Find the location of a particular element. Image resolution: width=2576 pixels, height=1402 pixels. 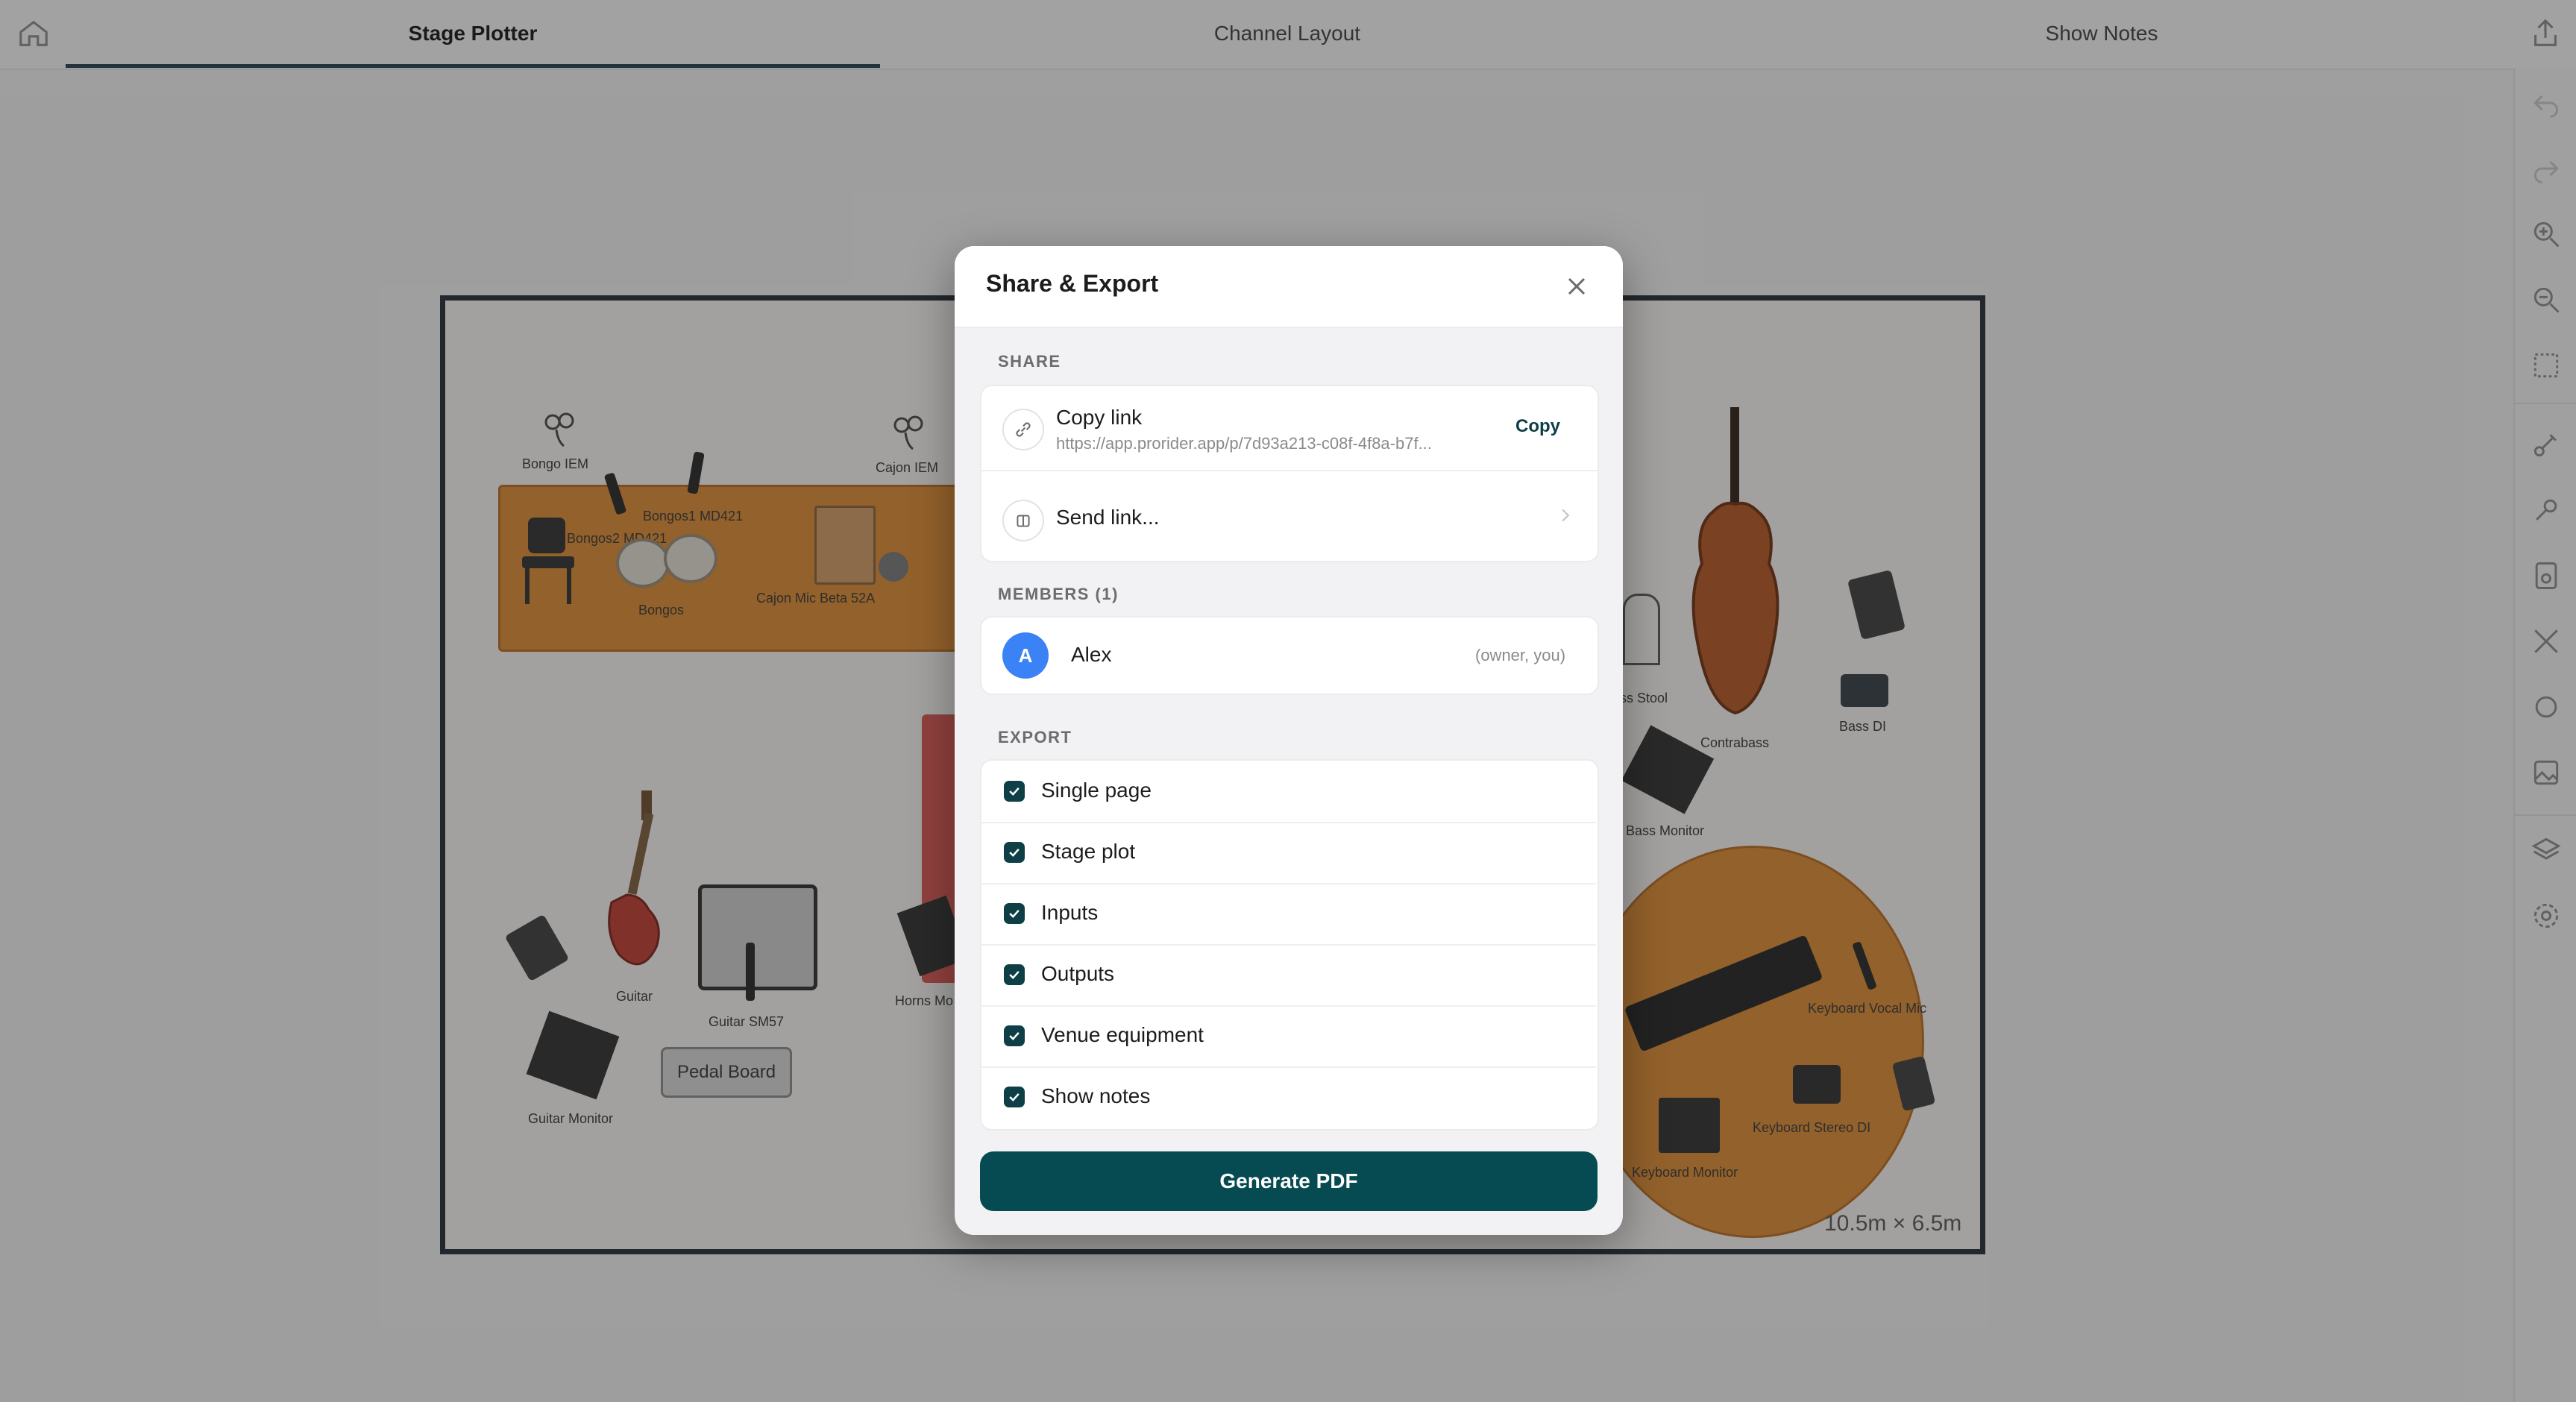

link-icon is located at coordinates (1023, 430).